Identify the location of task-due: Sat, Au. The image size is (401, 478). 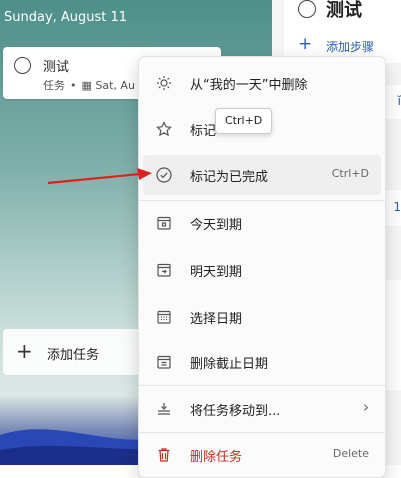
(115, 85).